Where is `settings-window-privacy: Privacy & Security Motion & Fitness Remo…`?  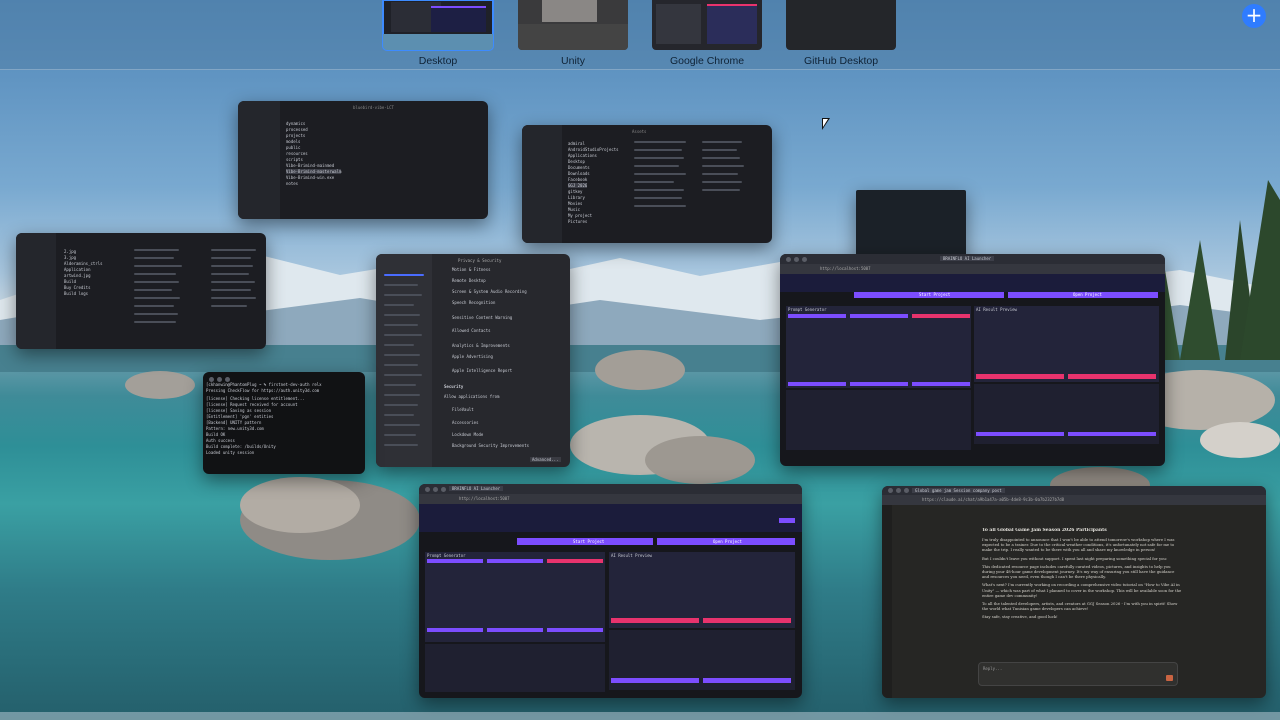
settings-window-privacy: Privacy & Security Motion & Fitness Remo… is located at coordinates (473, 360).